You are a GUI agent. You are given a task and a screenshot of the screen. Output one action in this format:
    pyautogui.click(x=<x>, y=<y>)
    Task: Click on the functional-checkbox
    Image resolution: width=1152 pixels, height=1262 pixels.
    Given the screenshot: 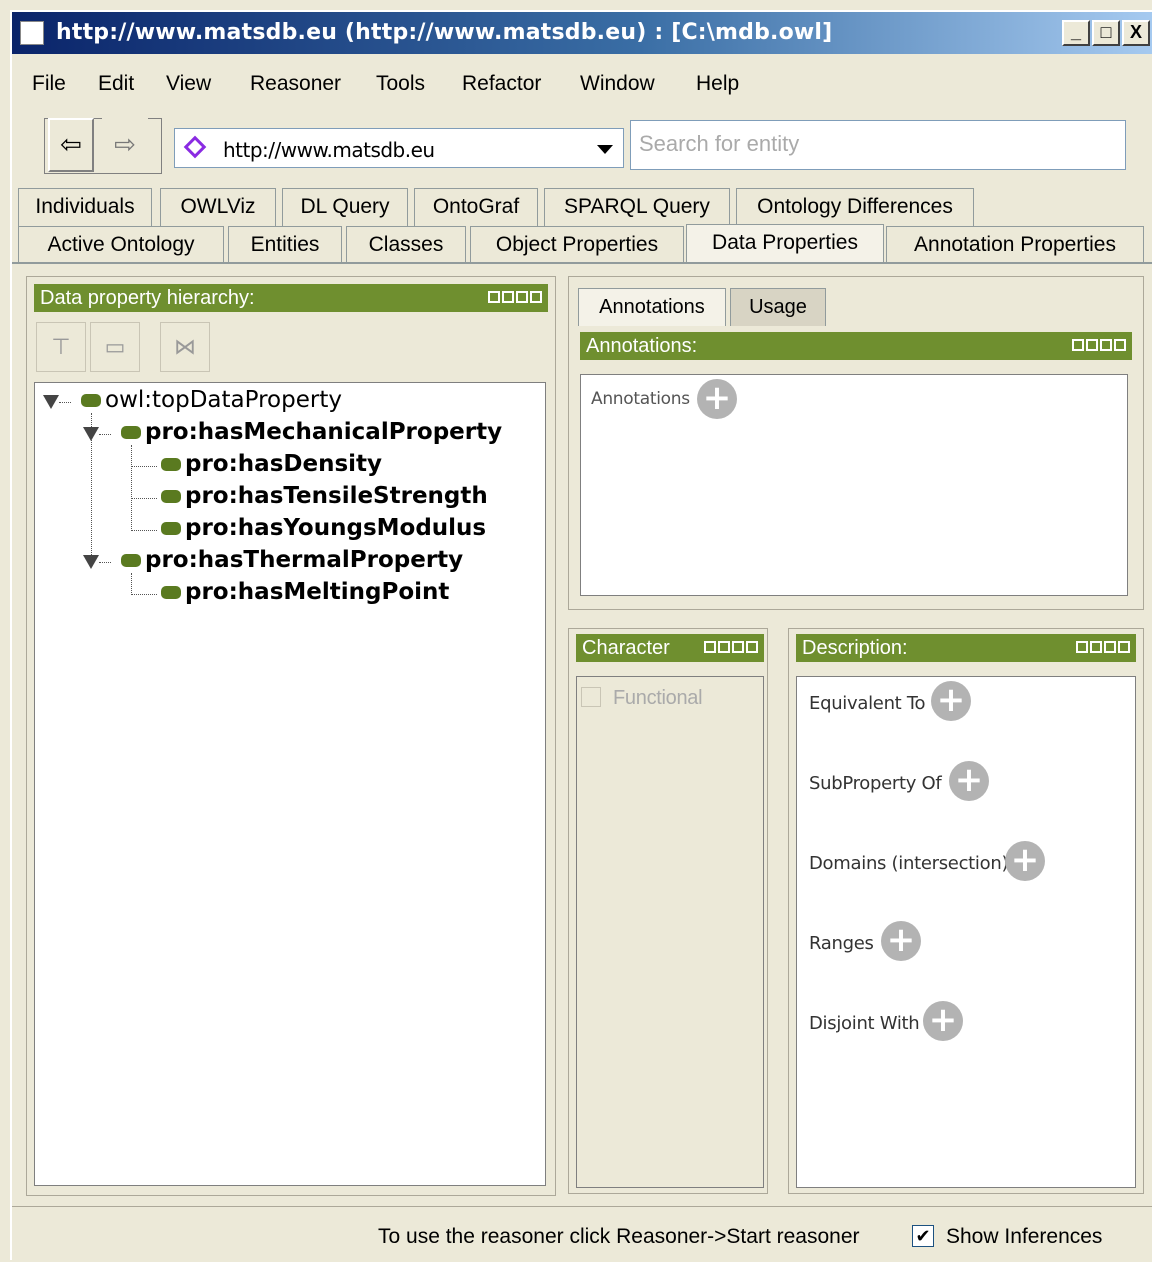 What is the action you would take?
    pyautogui.click(x=591, y=697)
    